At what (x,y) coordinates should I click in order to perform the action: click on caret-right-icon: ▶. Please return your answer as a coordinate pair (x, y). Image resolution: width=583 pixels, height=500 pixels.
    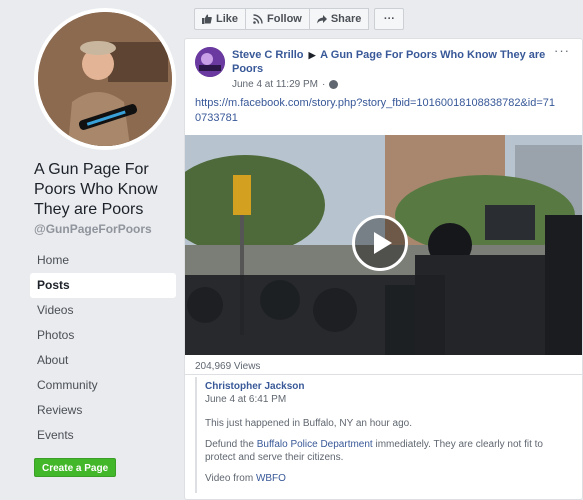
    Looking at the image, I should click on (312, 55).